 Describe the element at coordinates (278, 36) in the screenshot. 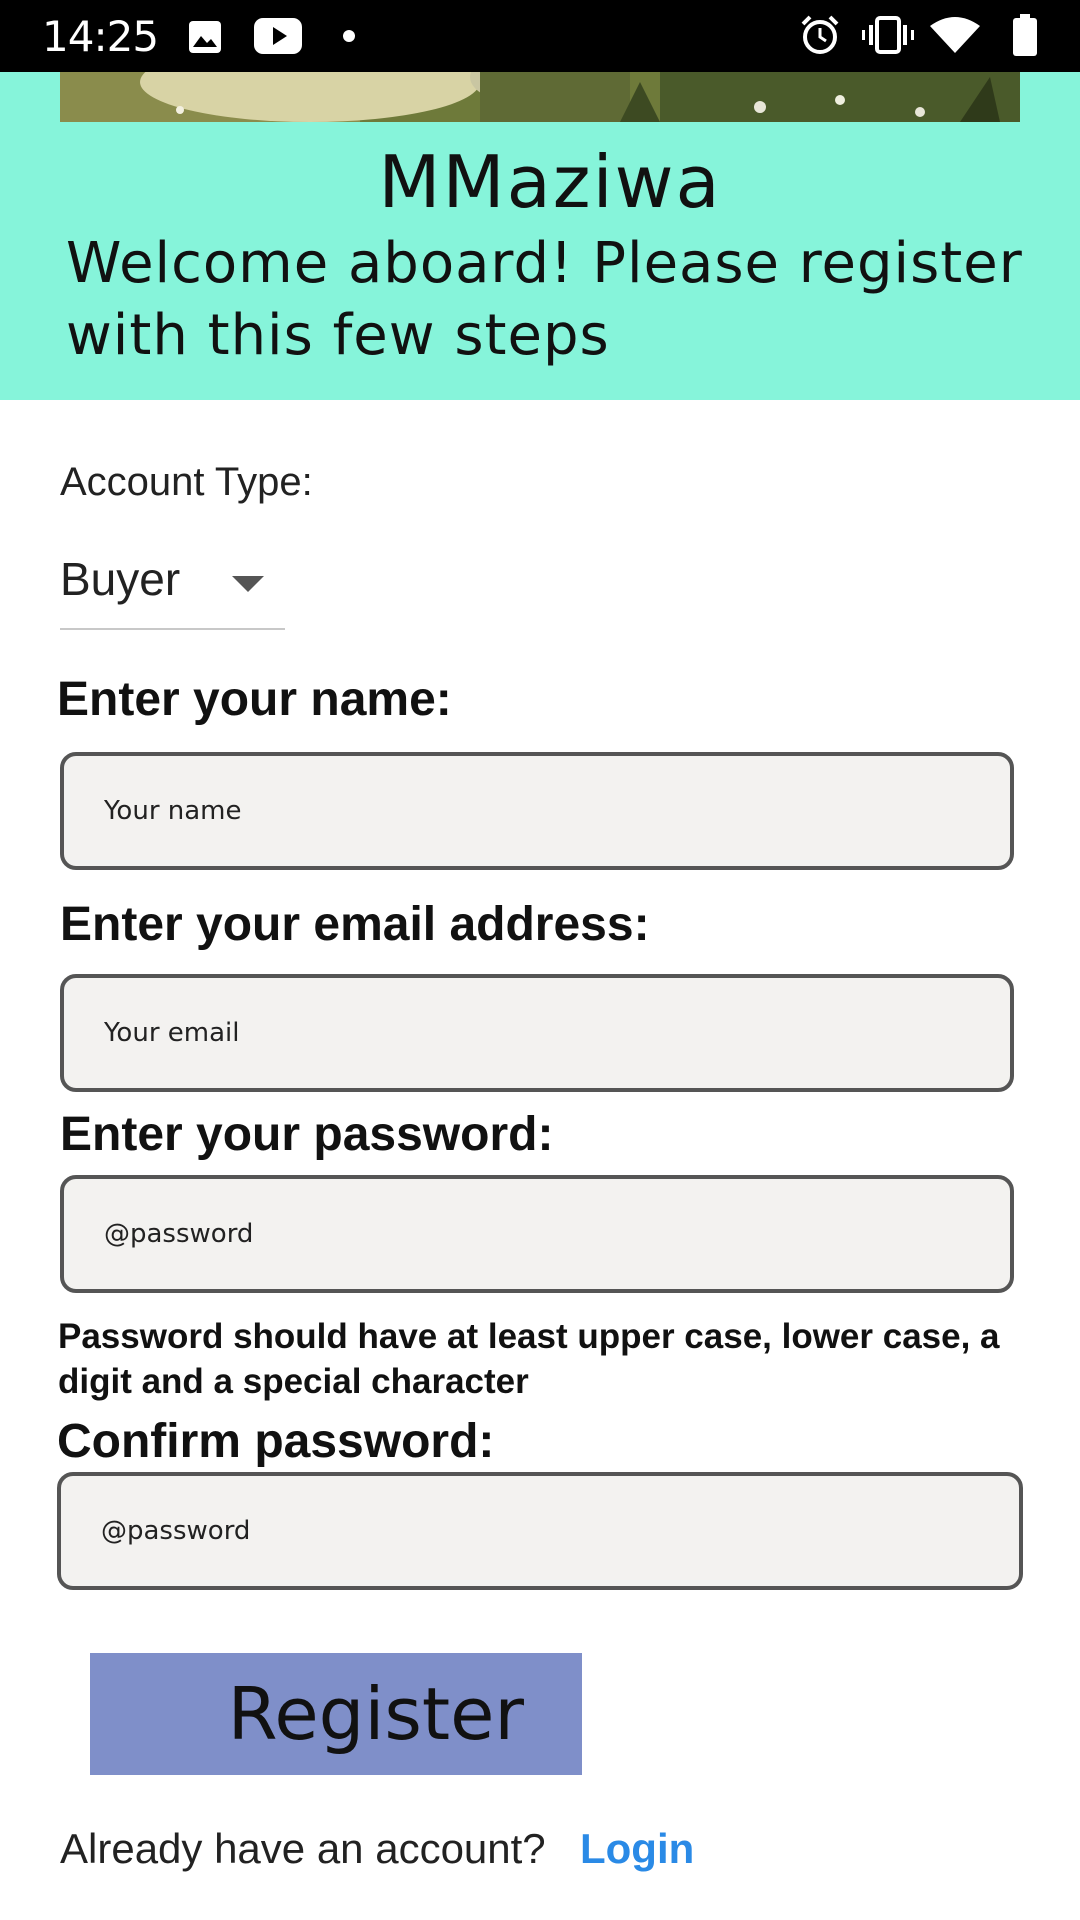

I see `youtube-icon` at that location.